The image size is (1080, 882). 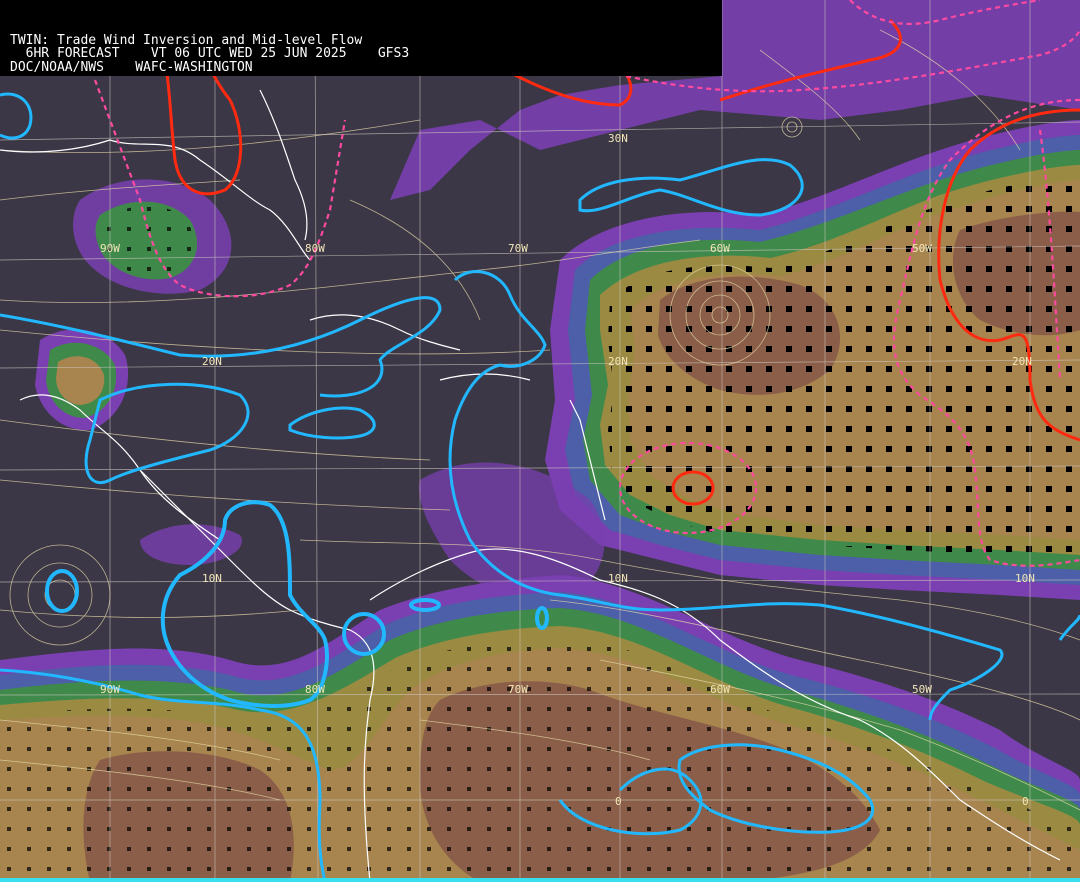 What do you see at coordinates (212, 578) in the screenshot?
I see `lat-label-10n-a: 10N` at bounding box center [212, 578].